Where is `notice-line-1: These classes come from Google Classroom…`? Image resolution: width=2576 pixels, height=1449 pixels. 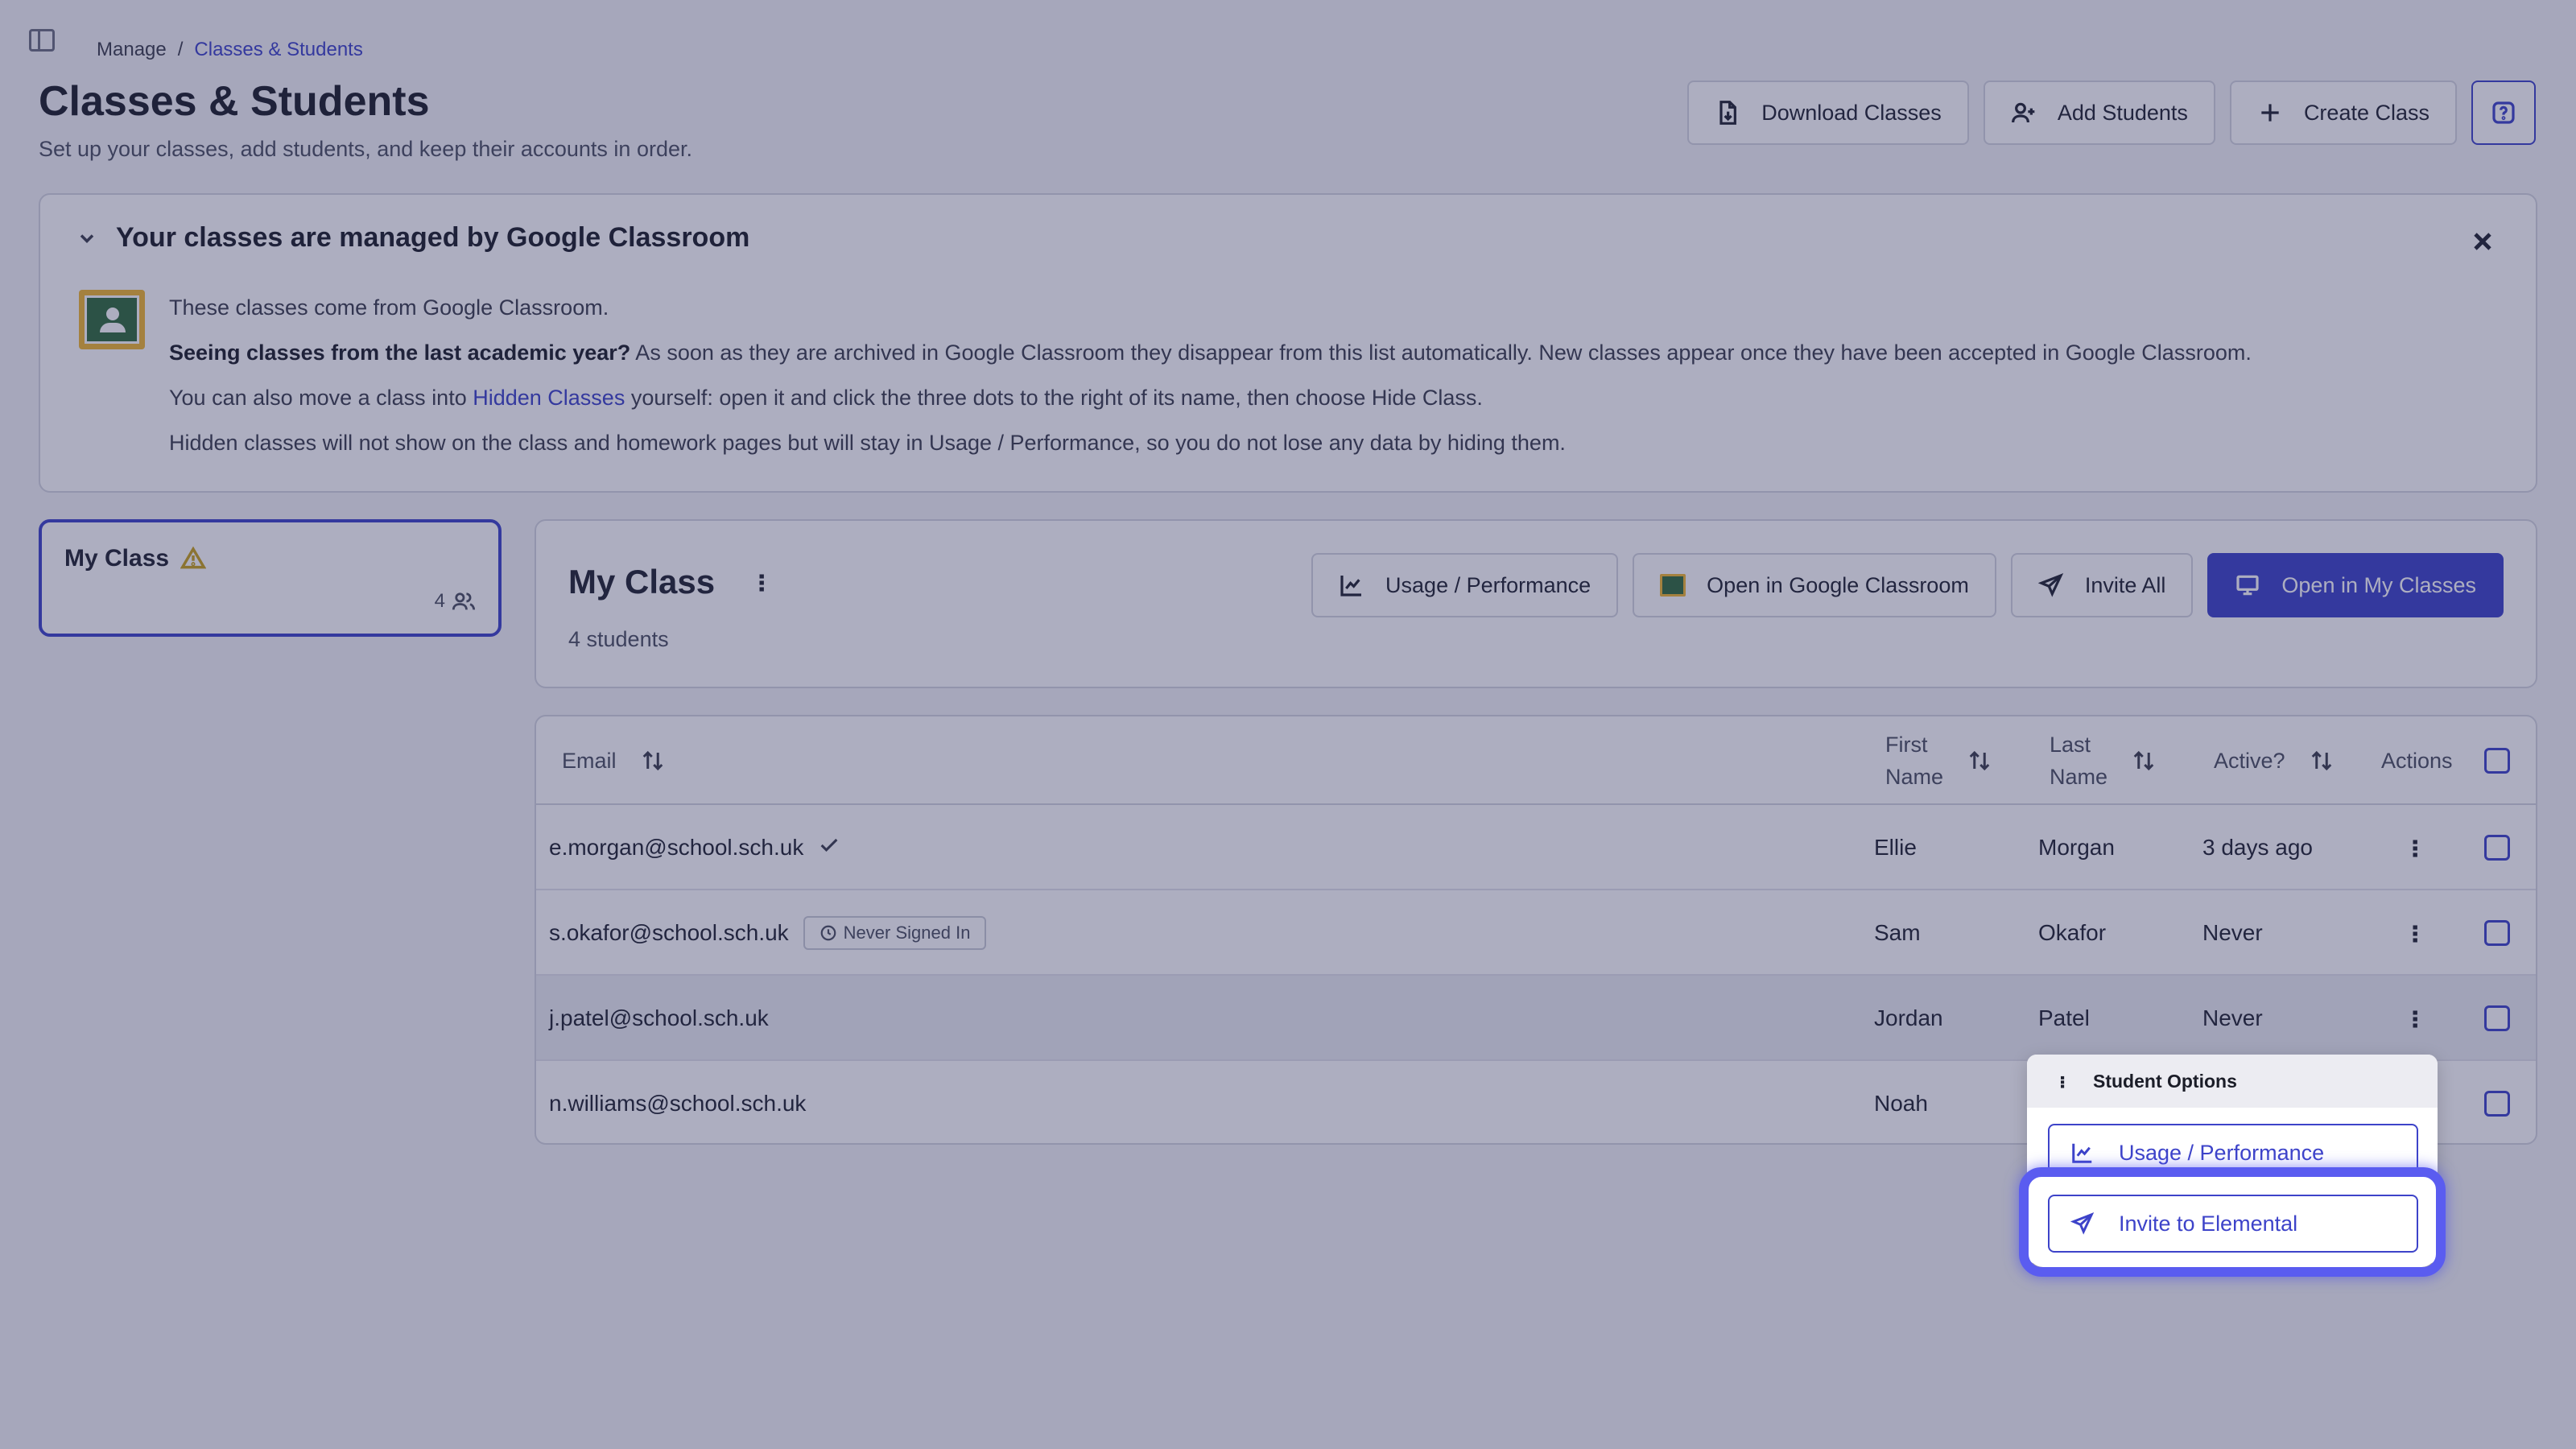 notice-line-1: These classes come from Google Classroom… is located at coordinates (389, 307).